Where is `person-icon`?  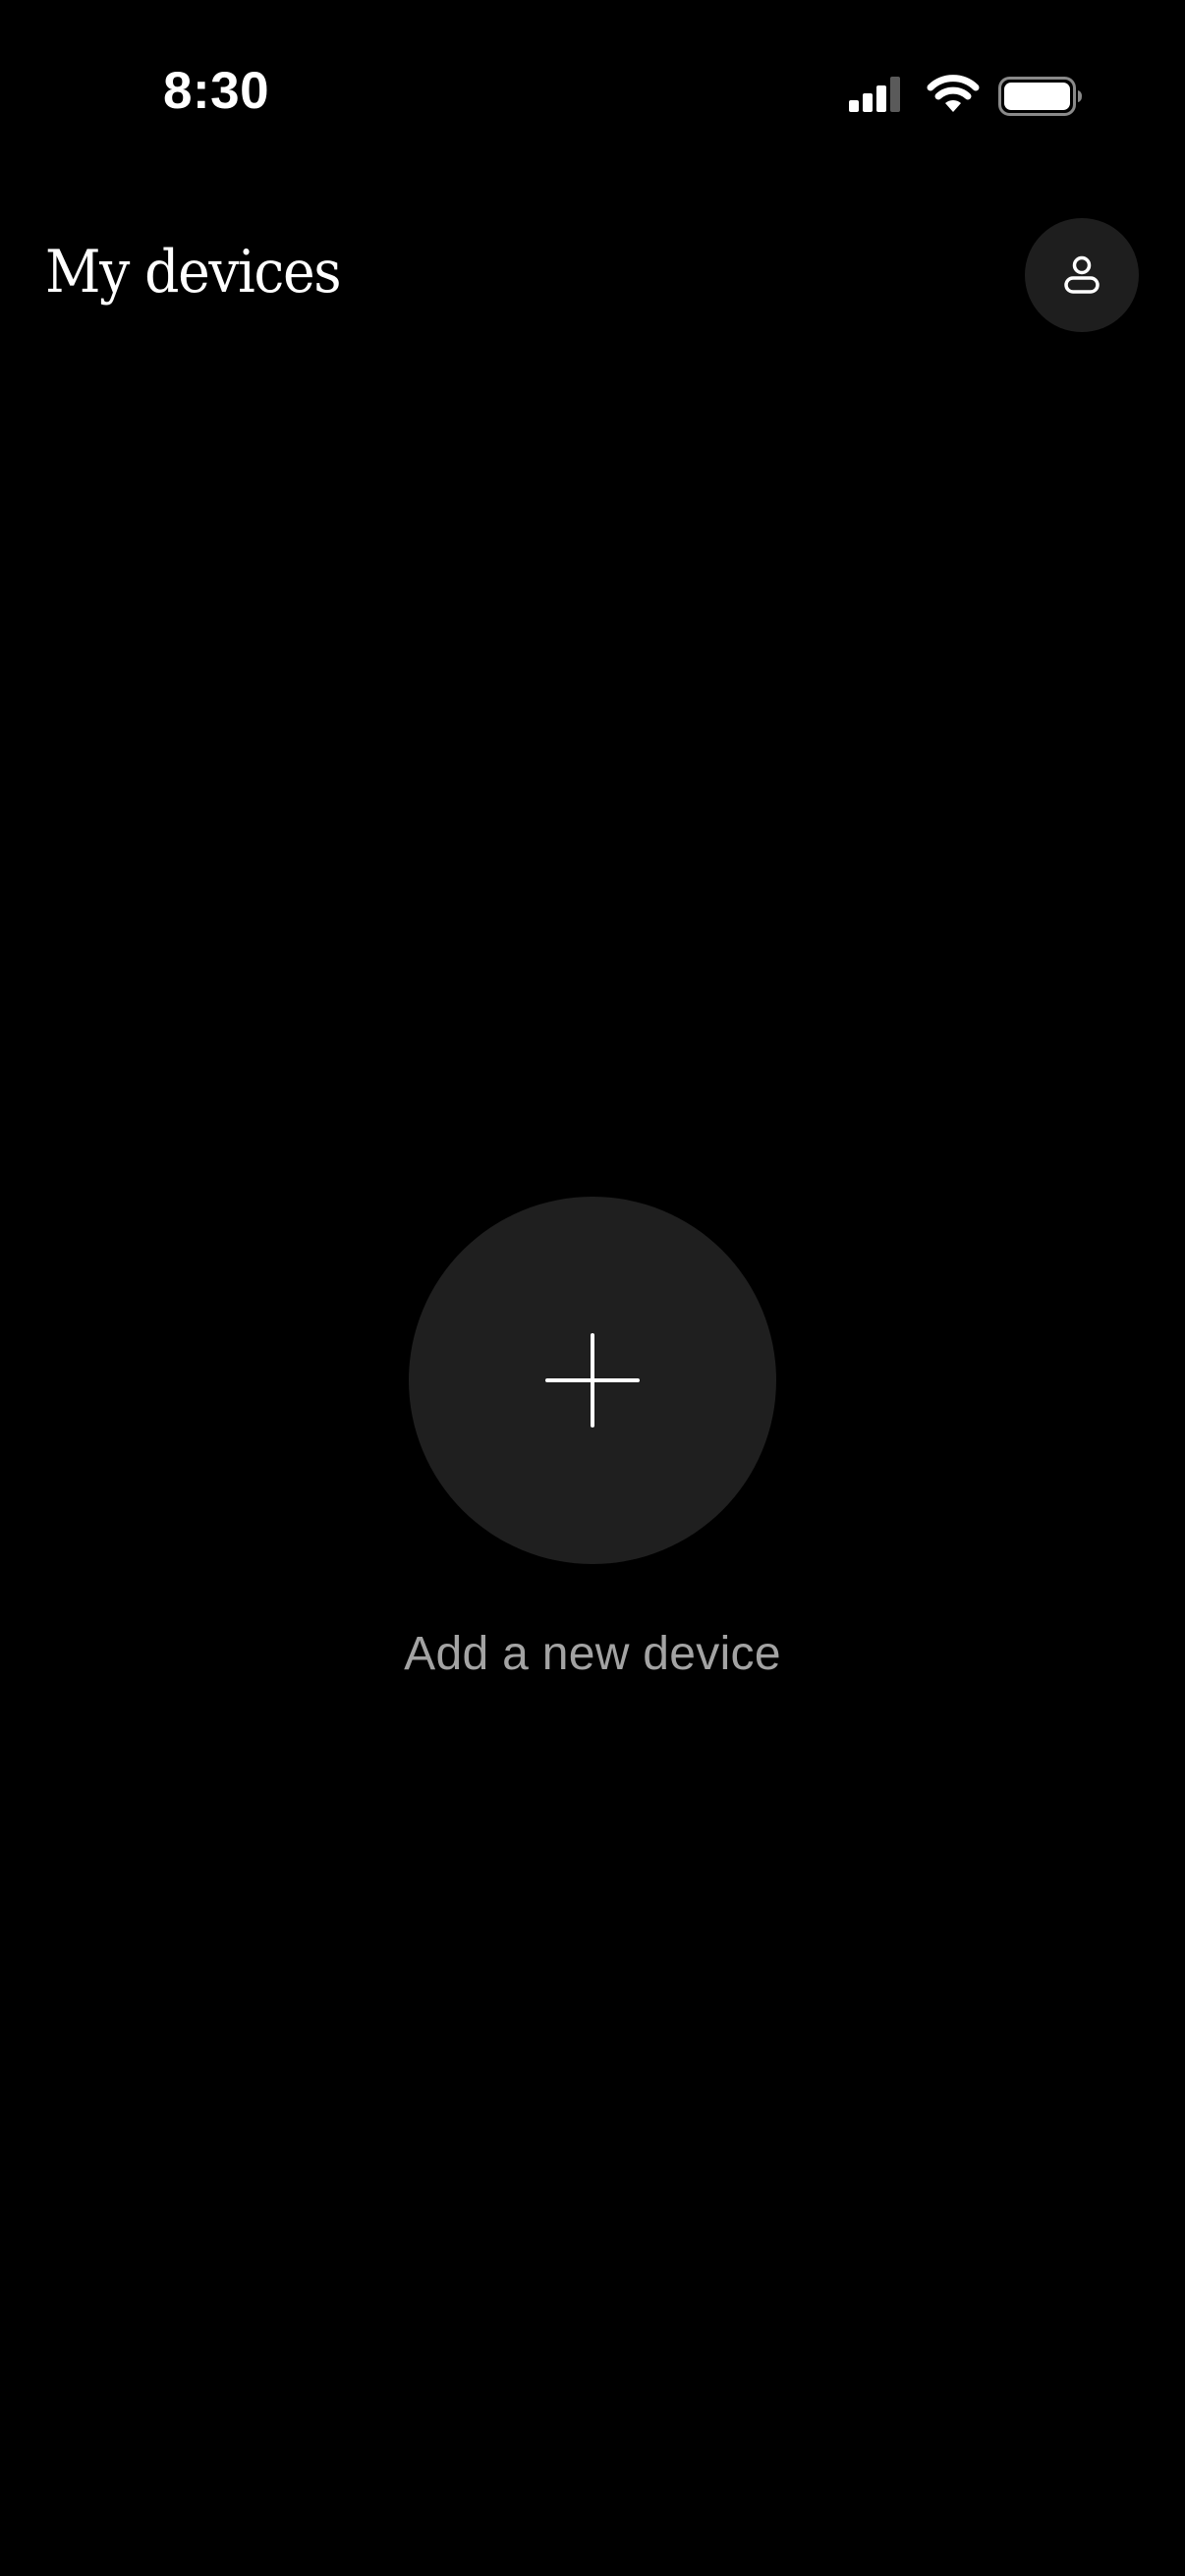
person-icon is located at coordinates (1082, 274).